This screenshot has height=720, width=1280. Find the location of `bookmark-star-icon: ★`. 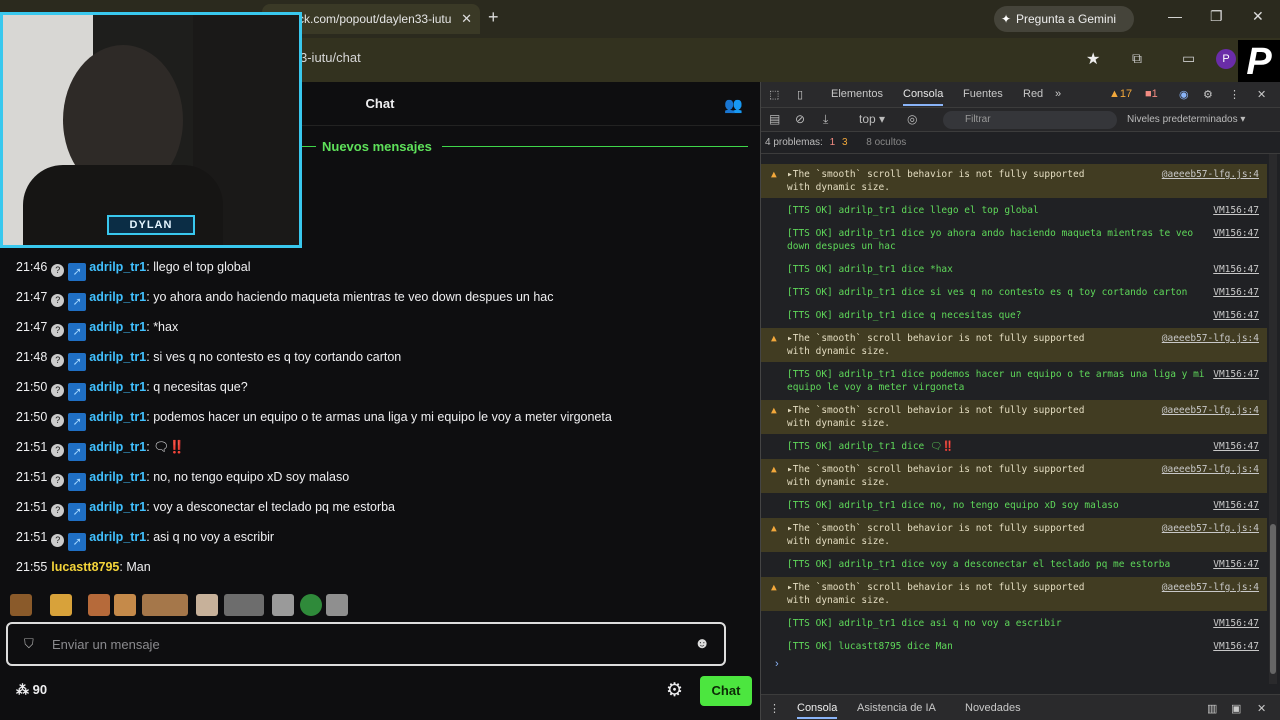

bookmark-star-icon: ★ is located at coordinates (1093, 59).